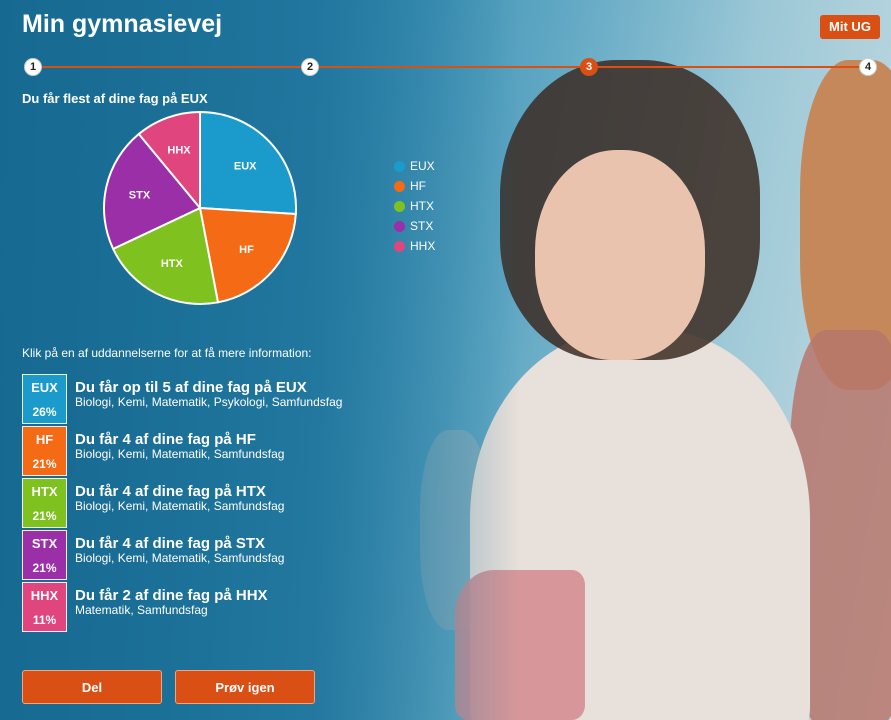 The width and height of the screenshot is (891, 720). I want to click on background-student-face, so click(620, 255).